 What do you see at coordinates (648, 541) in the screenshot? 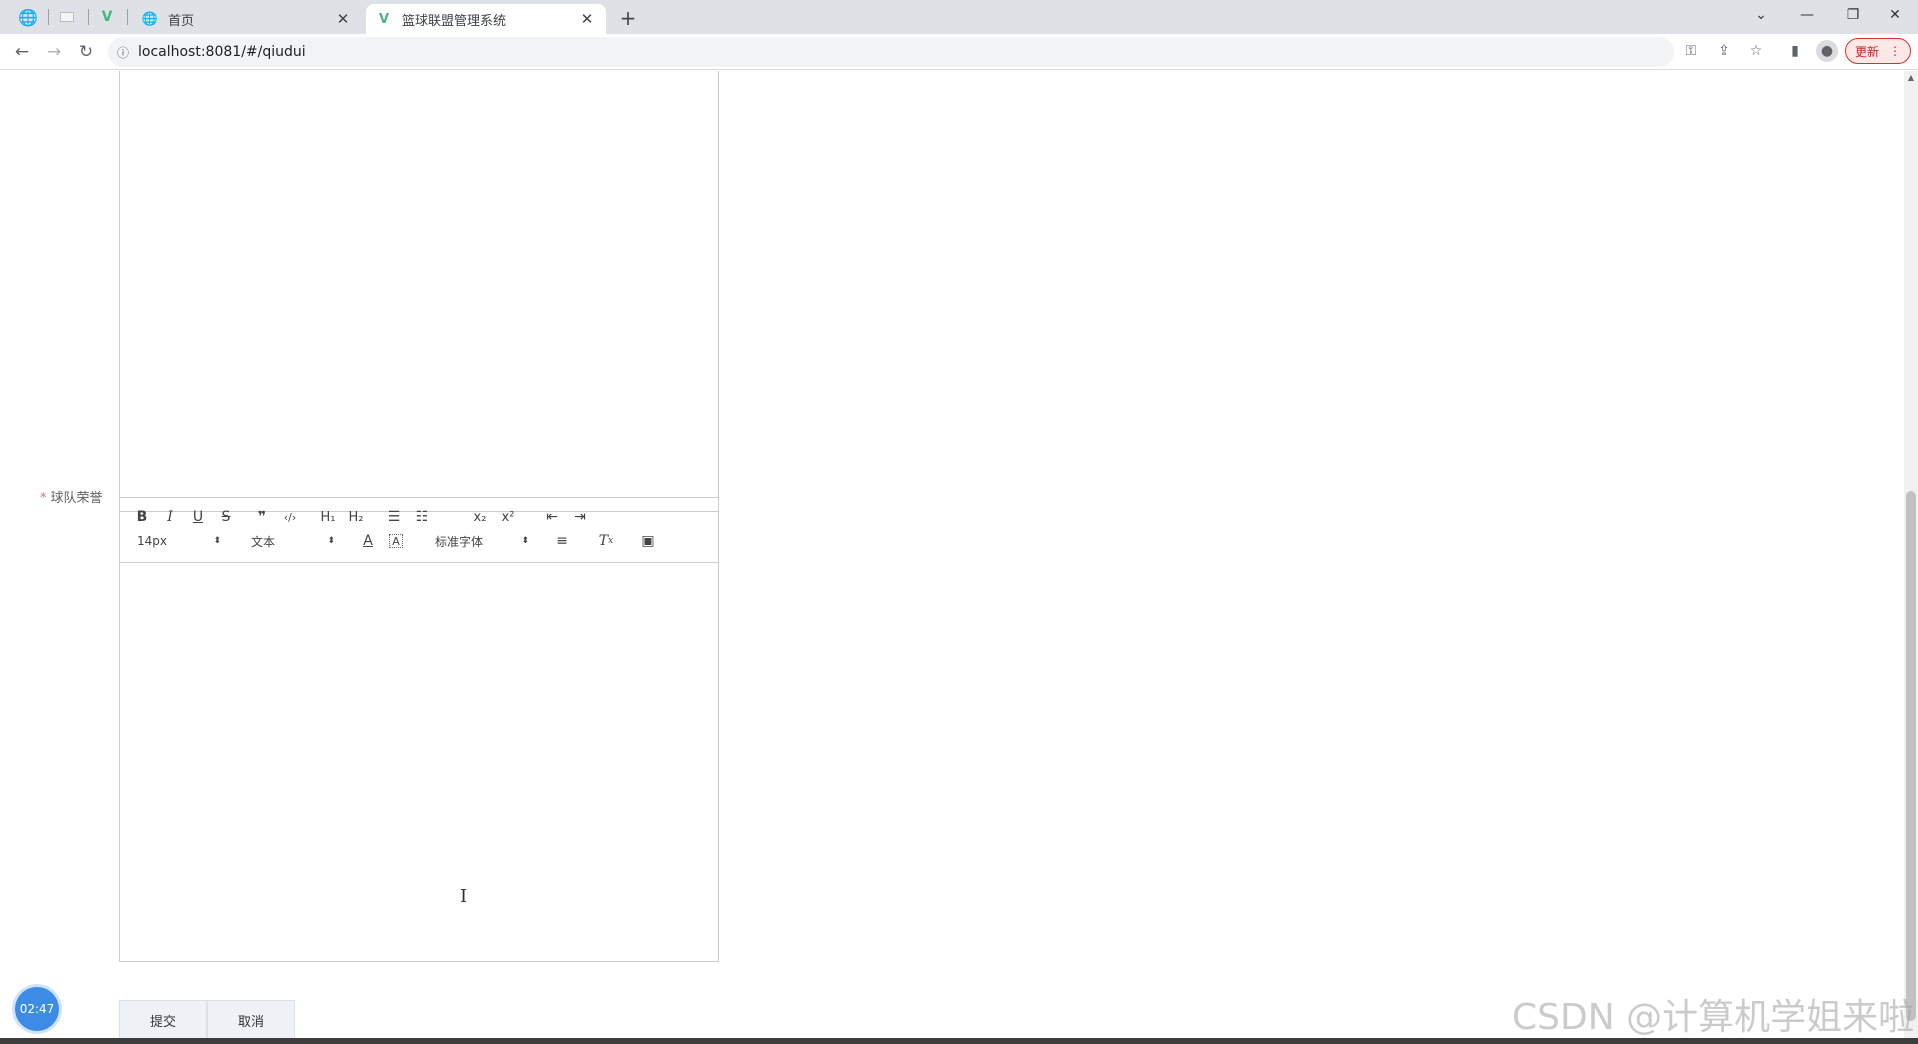
I see `image-icon: ▣` at bounding box center [648, 541].